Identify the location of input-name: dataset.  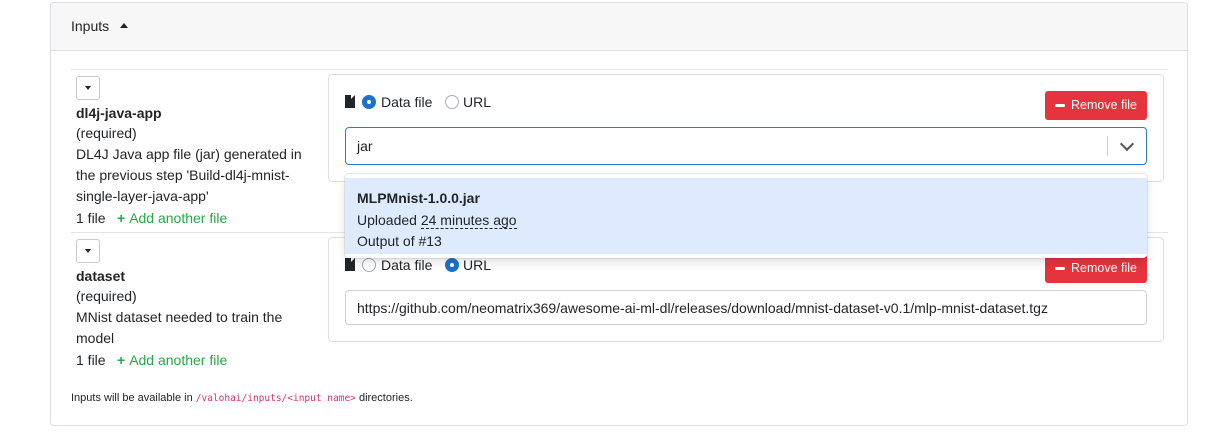
(101, 276).